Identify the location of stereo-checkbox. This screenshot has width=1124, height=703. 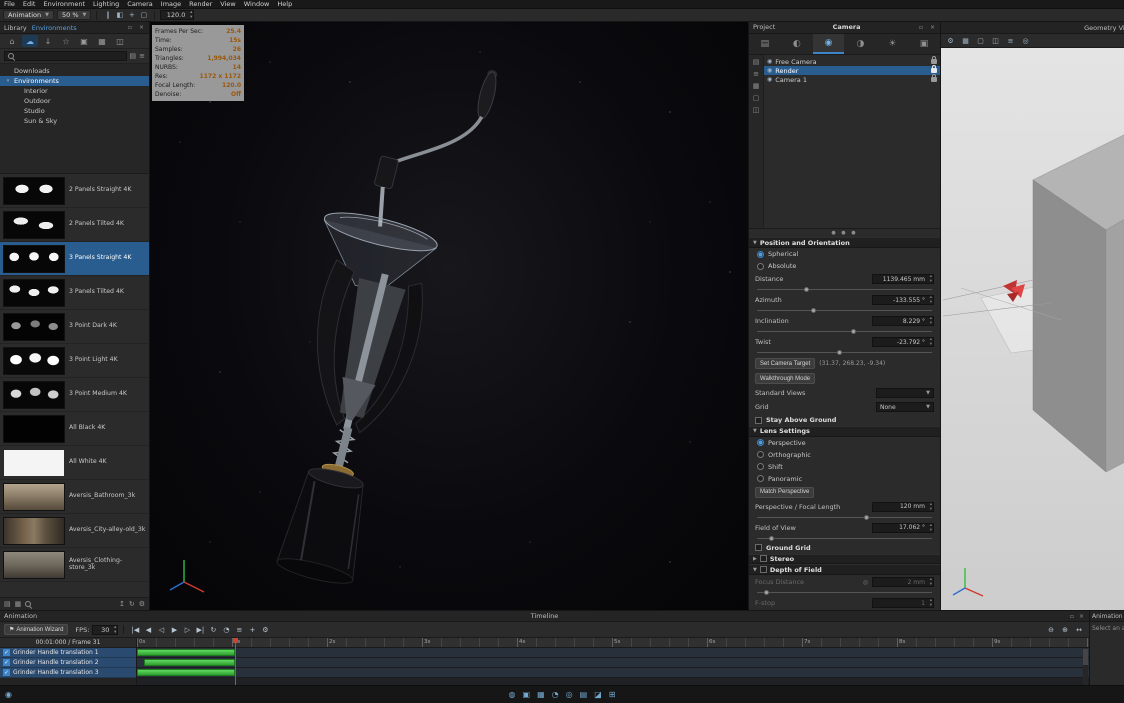
(763, 559).